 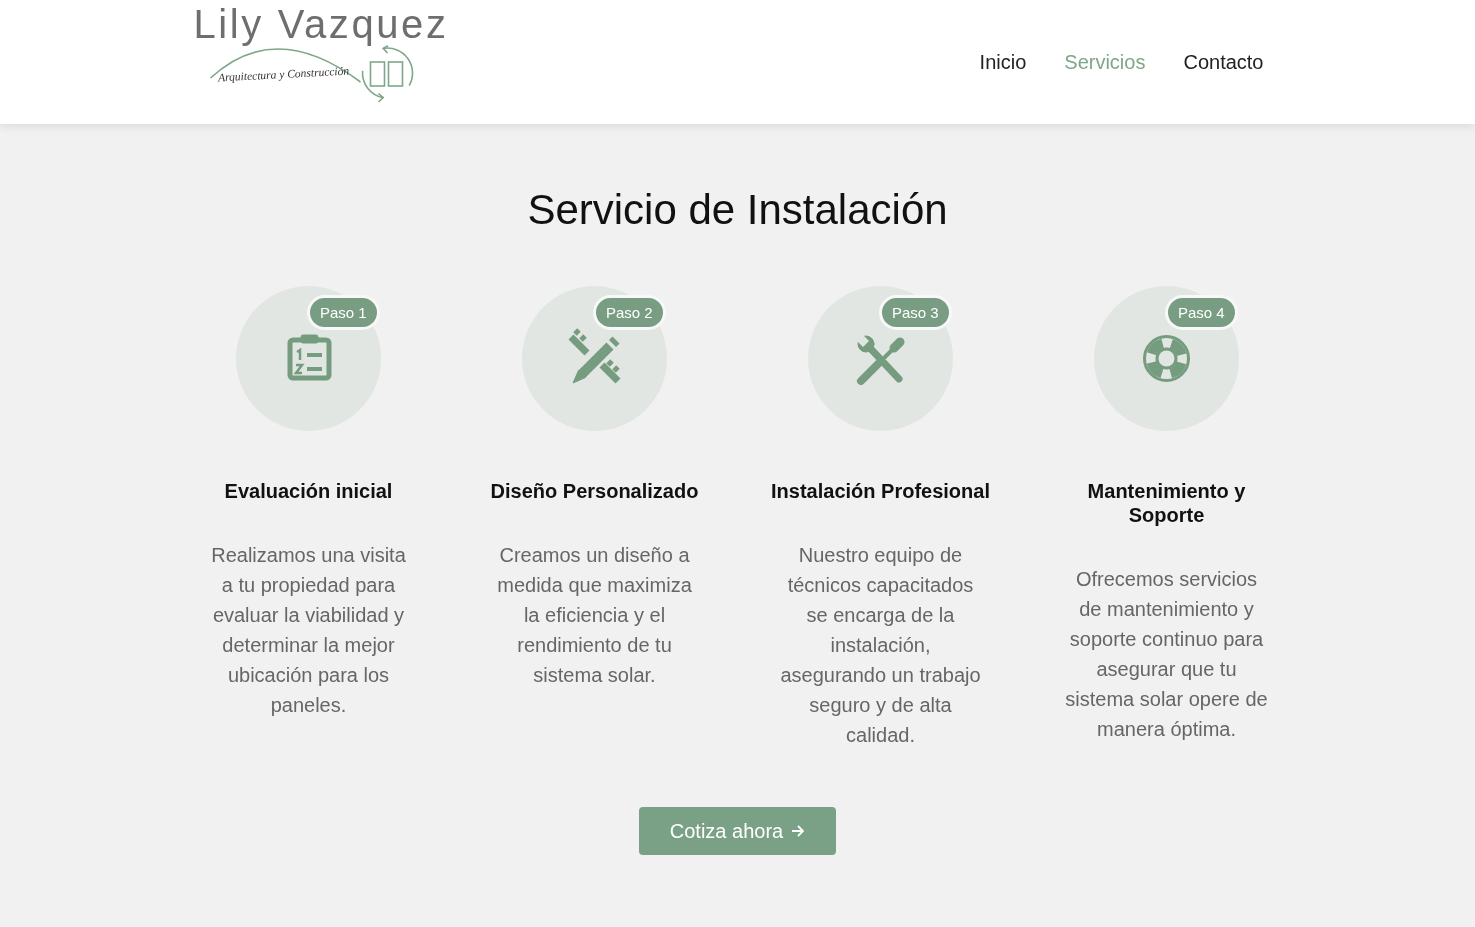 What do you see at coordinates (1166, 654) in the screenshot?
I see `step-description: Ofrecemos servicios de mantenimiento y soporte continuo para asegurar que tu sistema solar opere de manera óptima.` at bounding box center [1166, 654].